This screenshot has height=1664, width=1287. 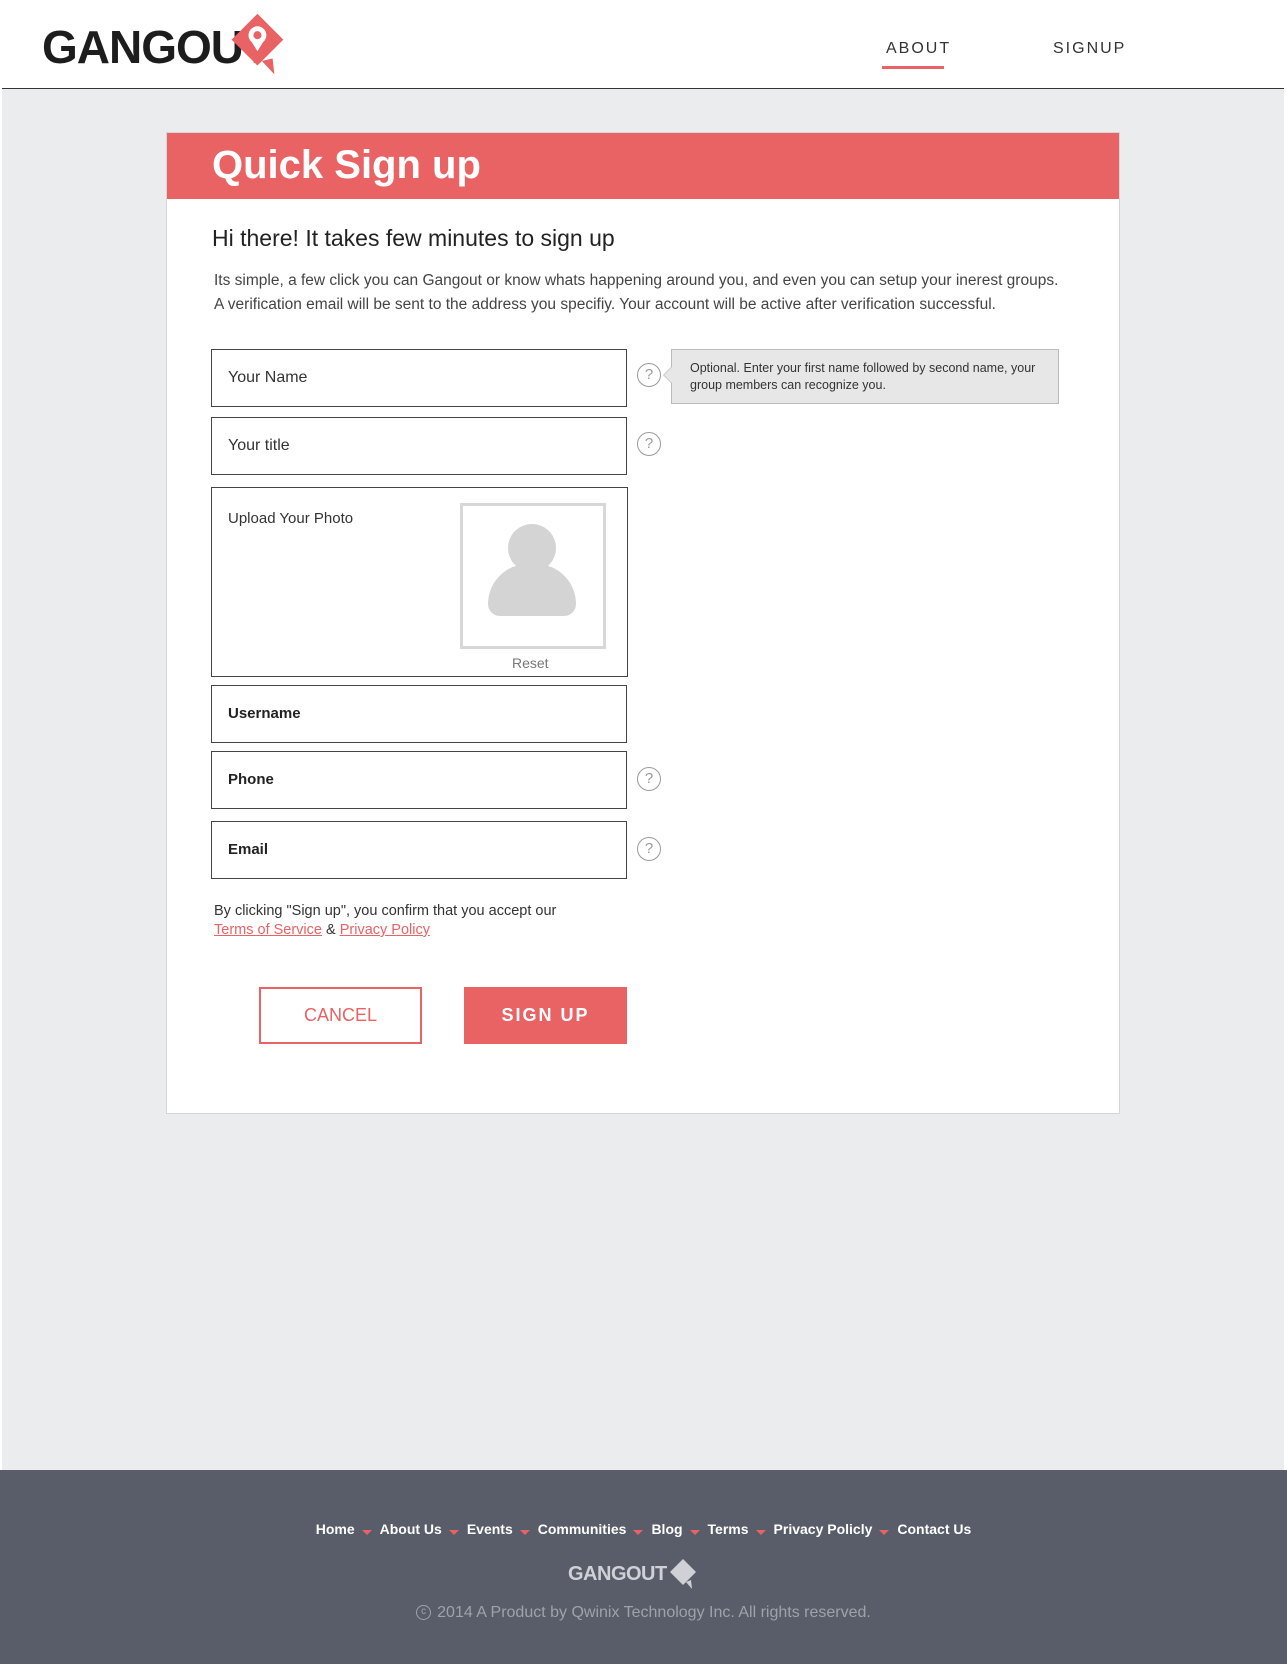 I want to click on copyright-icon: c, so click(x=424, y=1613).